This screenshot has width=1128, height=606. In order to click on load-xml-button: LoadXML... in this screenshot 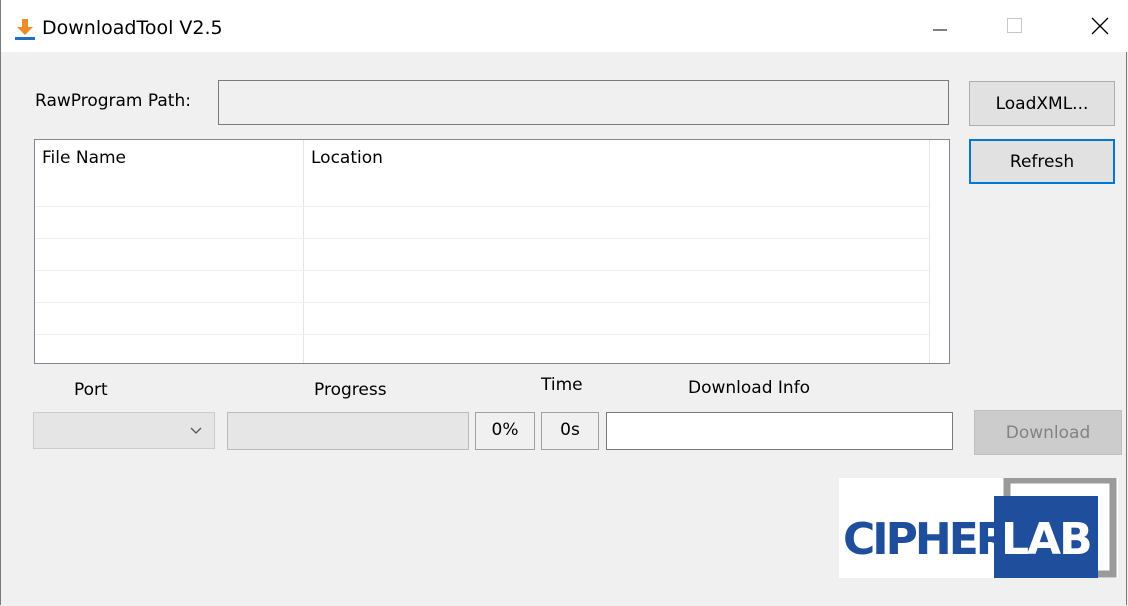, I will do `click(1042, 103)`.